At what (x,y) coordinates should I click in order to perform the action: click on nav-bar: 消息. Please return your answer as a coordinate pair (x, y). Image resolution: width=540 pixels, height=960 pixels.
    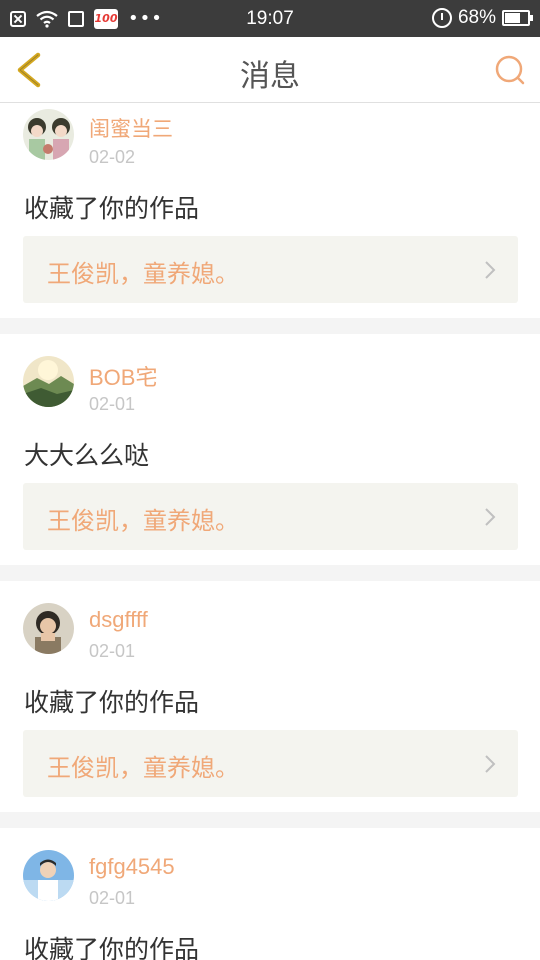
    Looking at the image, I should click on (270, 70).